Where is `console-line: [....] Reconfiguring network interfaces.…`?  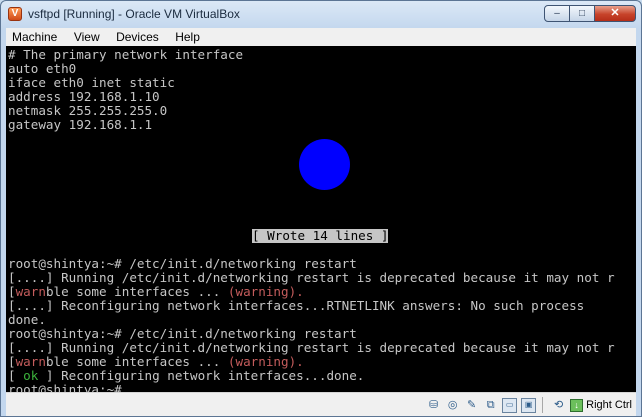
console-line: [....] Reconfiguring network interfaces.… is located at coordinates (296, 305).